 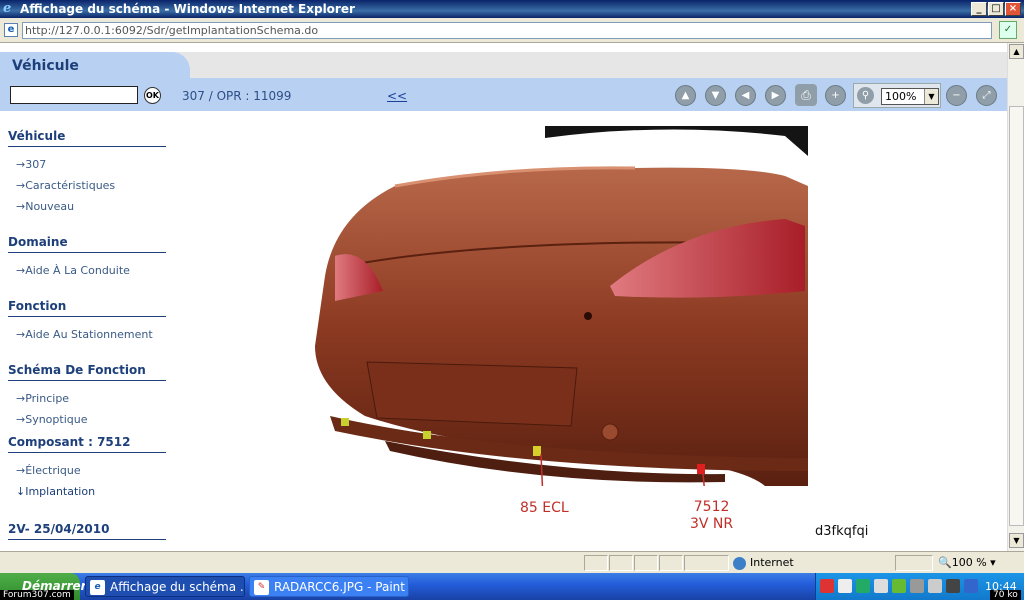 I want to click on callout-85-ecl: 85 ECL, so click(x=544, y=508).